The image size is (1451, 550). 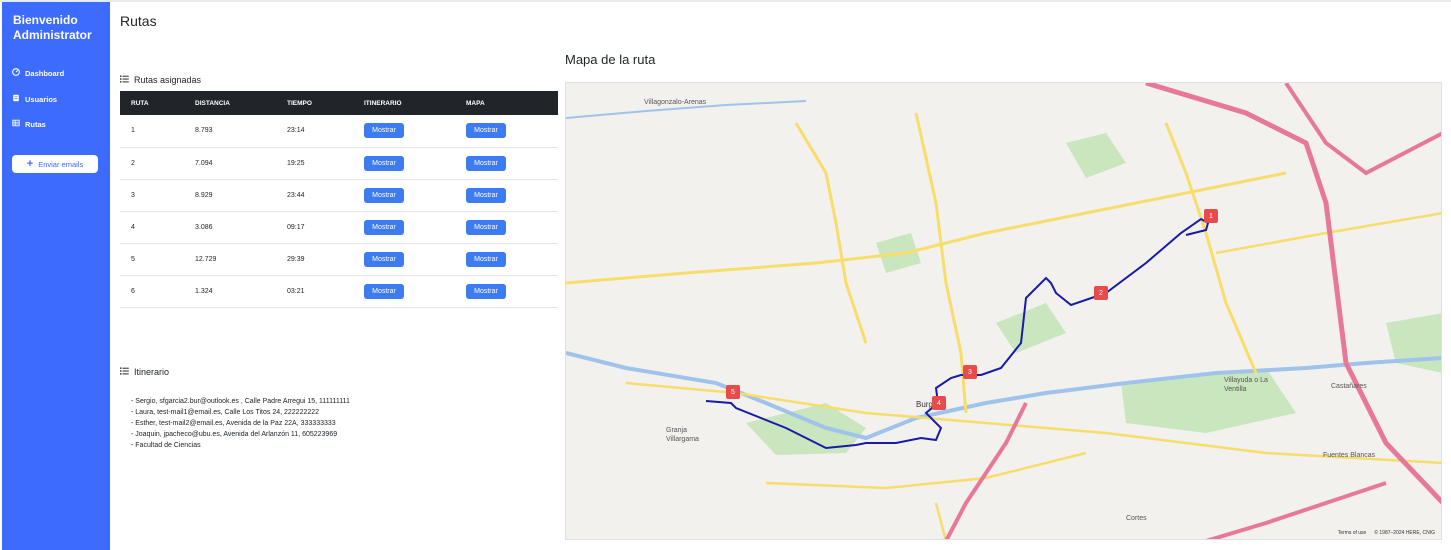 I want to click on route-time: 29:39, so click(x=296, y=259).